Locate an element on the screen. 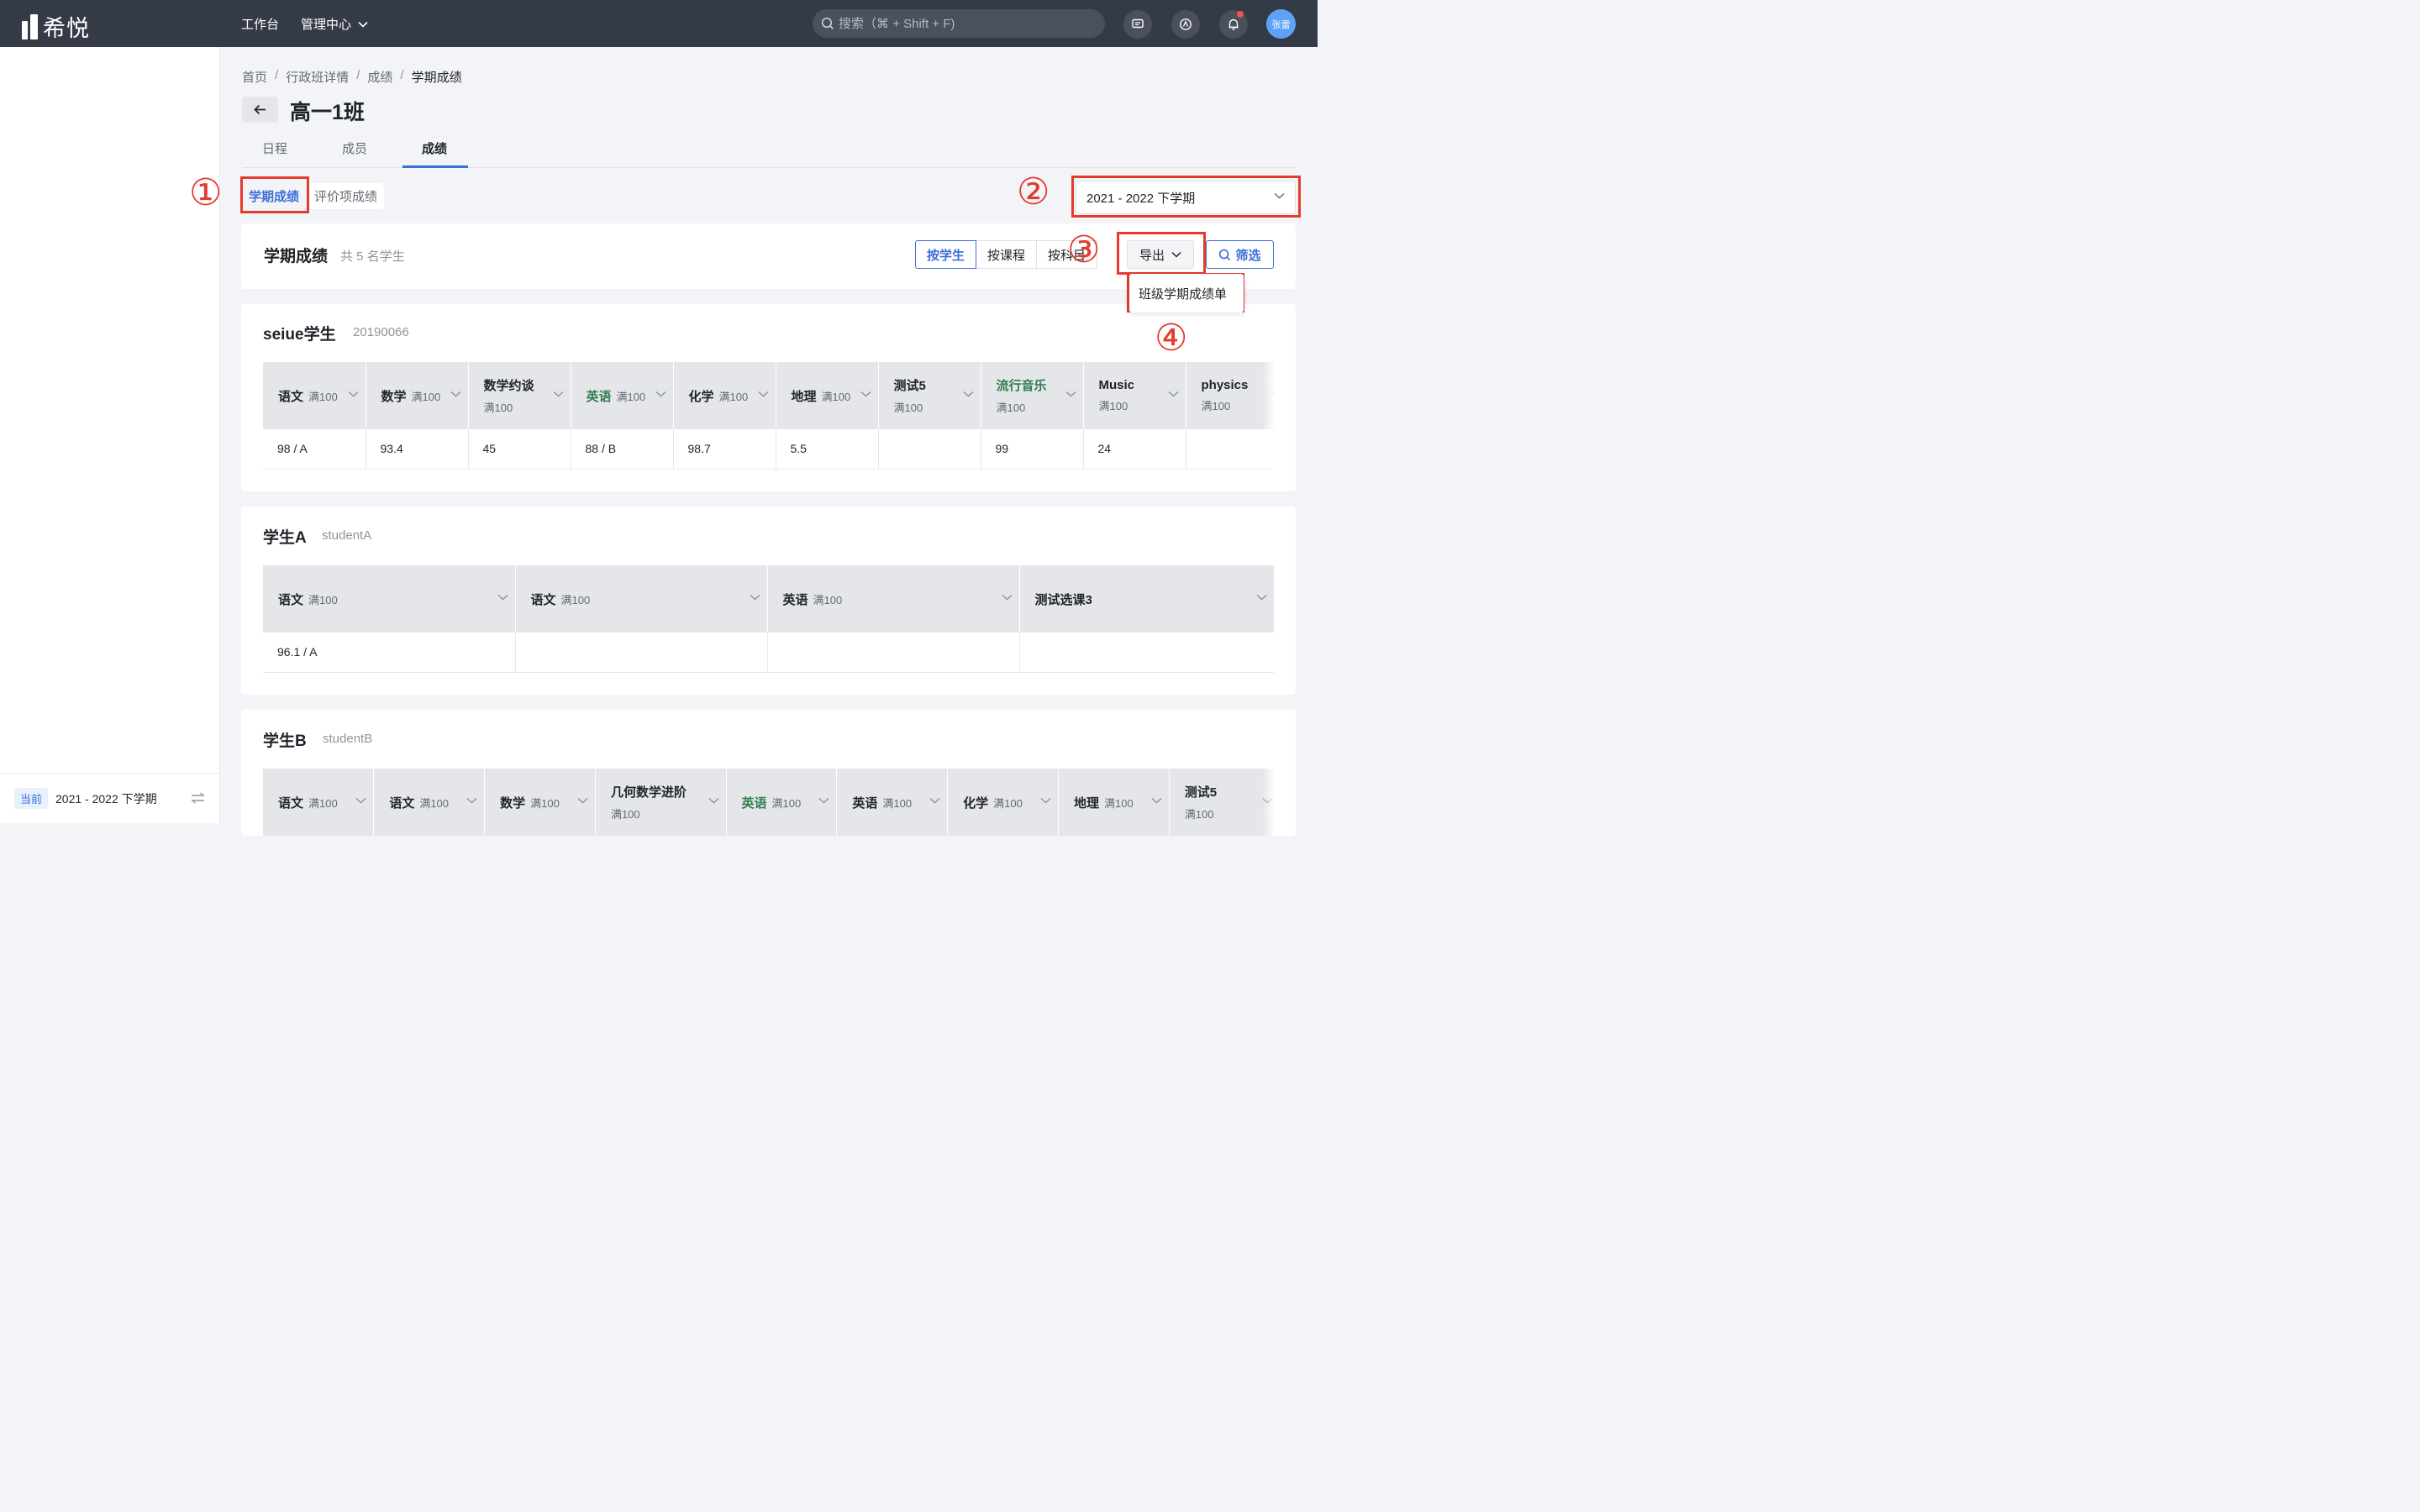 This screenshot has height=1512, width=2420. search-icon is located at coordinates (1225, 254).